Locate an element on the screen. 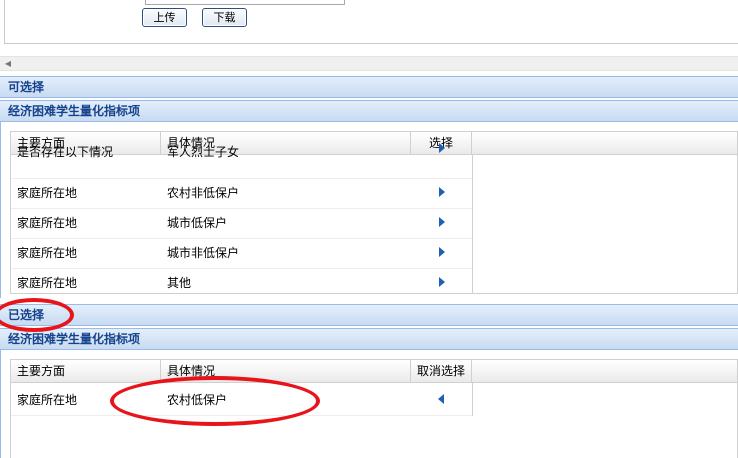  selected-section-title: 已选择 is located at coordinates (26, 315).